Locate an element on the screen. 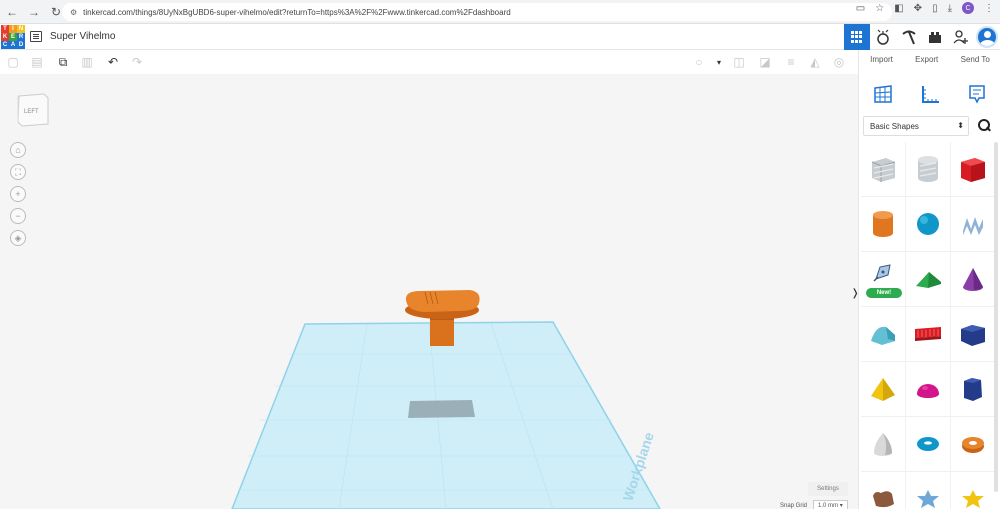  round-roof-icon is located at coordinates (883, 335).